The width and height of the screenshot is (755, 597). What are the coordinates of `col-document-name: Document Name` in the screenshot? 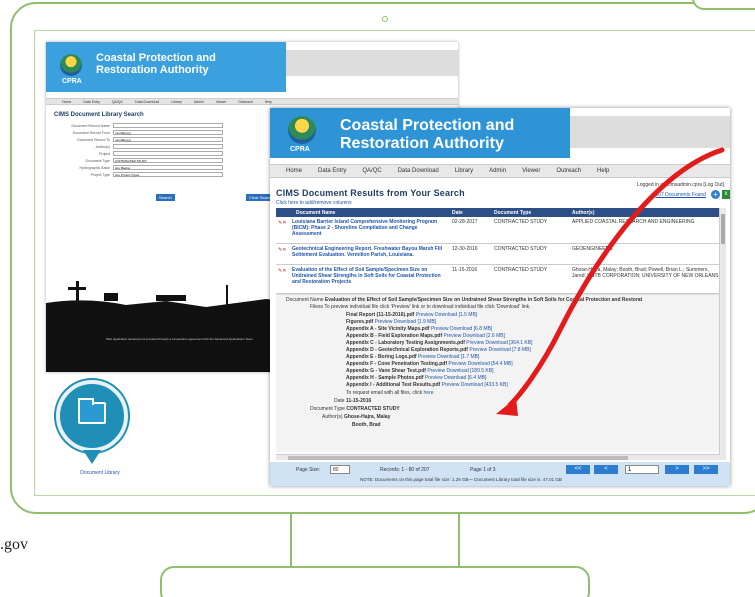 It's located at (315, 213).